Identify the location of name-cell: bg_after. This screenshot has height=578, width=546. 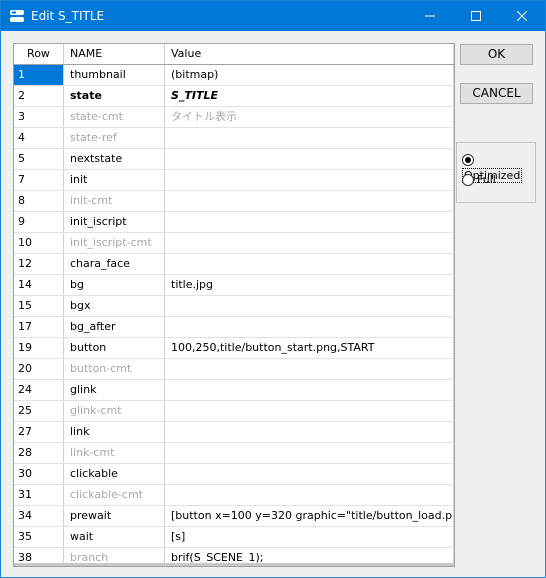
(114, 327).